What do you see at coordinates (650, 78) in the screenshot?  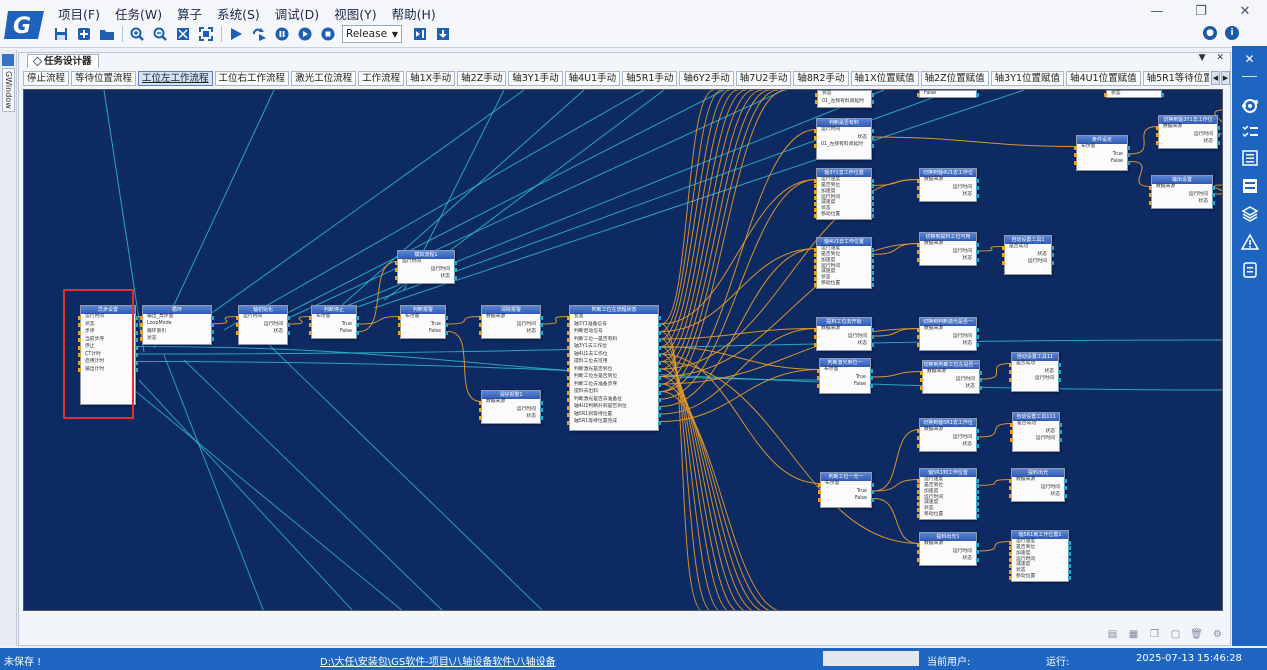 I see `flow-tab: 轴5R1手动` at bounding box center [650, 78].